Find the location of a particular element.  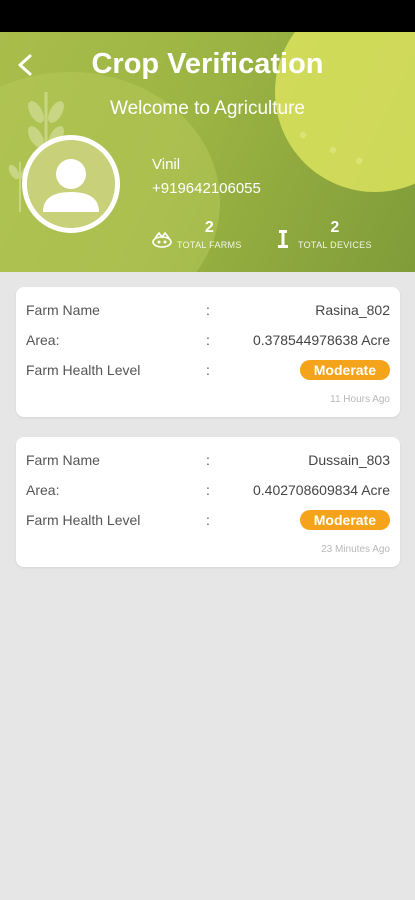

updated-time: 23 Minutes Ago is located at coordinates (355, 549).